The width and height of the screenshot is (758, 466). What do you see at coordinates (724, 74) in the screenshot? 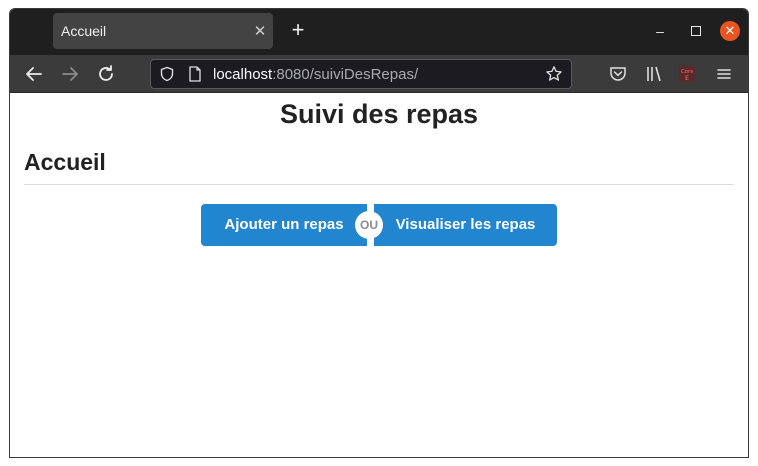
I see `hamburger-menu-icon` at bounding box center [724, 74].